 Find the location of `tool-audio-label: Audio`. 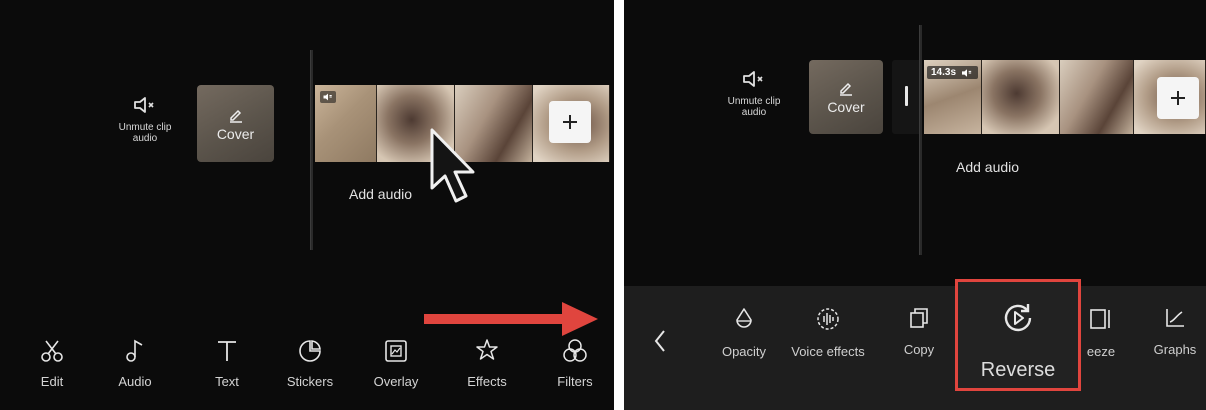

tool-audio-label: Audio is located at coordinates (135, 381).